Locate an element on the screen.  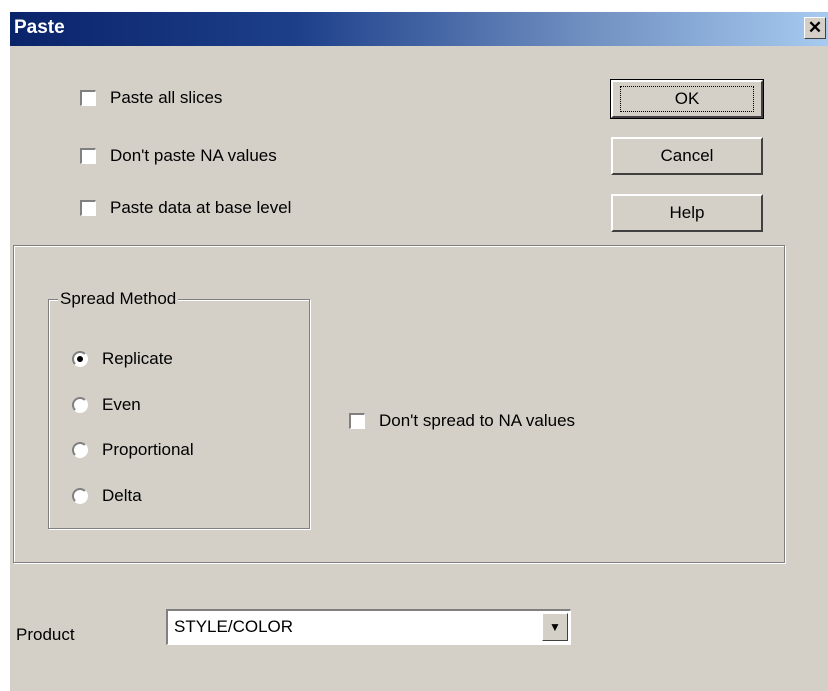
paste-base-level-checkbox is located at coordinates (88, 208).